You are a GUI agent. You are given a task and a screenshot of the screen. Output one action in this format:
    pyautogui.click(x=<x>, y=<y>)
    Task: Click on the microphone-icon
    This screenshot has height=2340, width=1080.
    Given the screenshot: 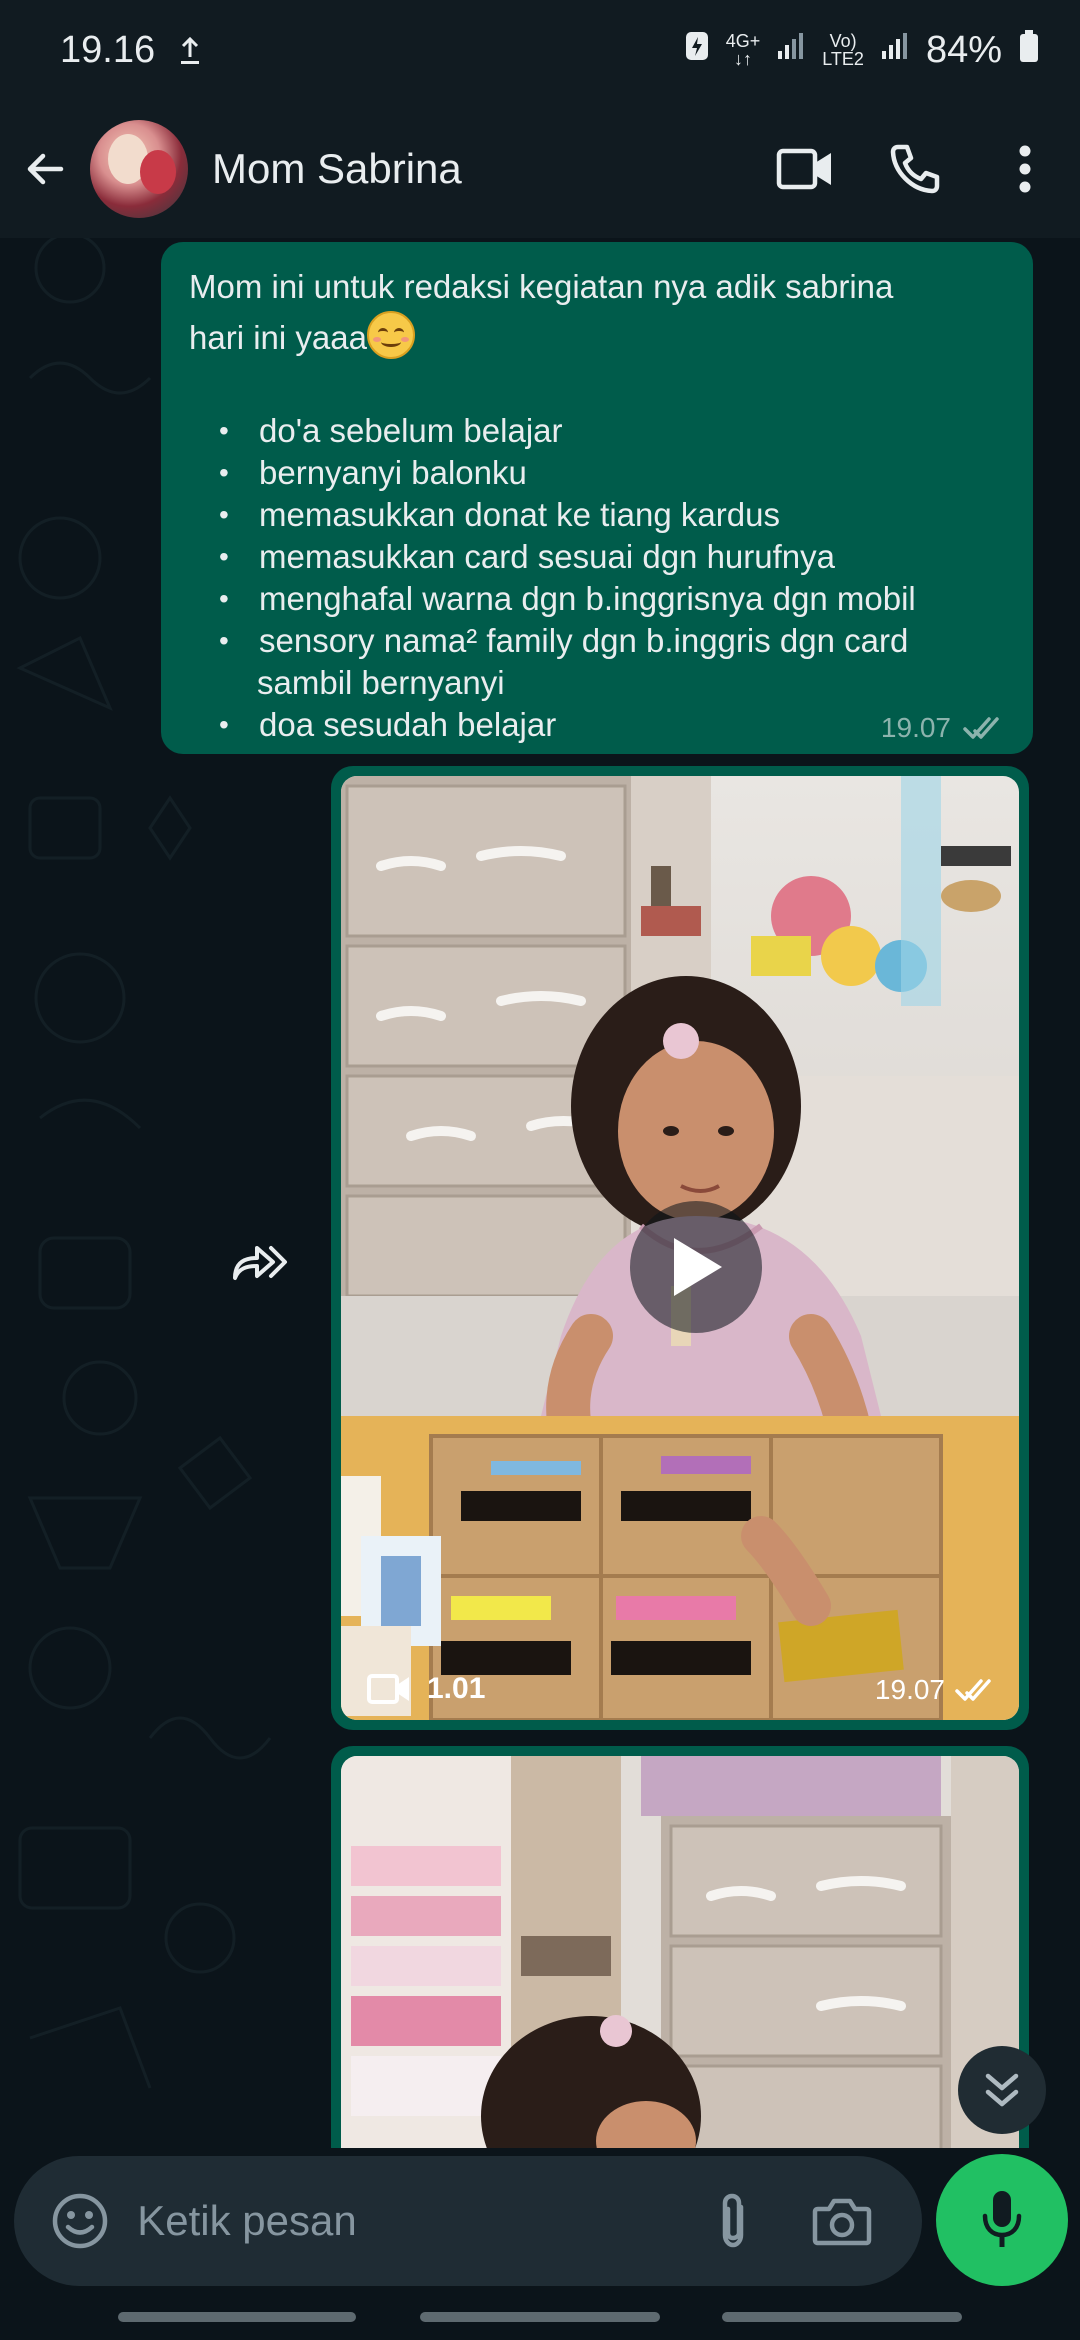 What is the action you would take?
    pyautogui.click(x=1002, y=2219)
    